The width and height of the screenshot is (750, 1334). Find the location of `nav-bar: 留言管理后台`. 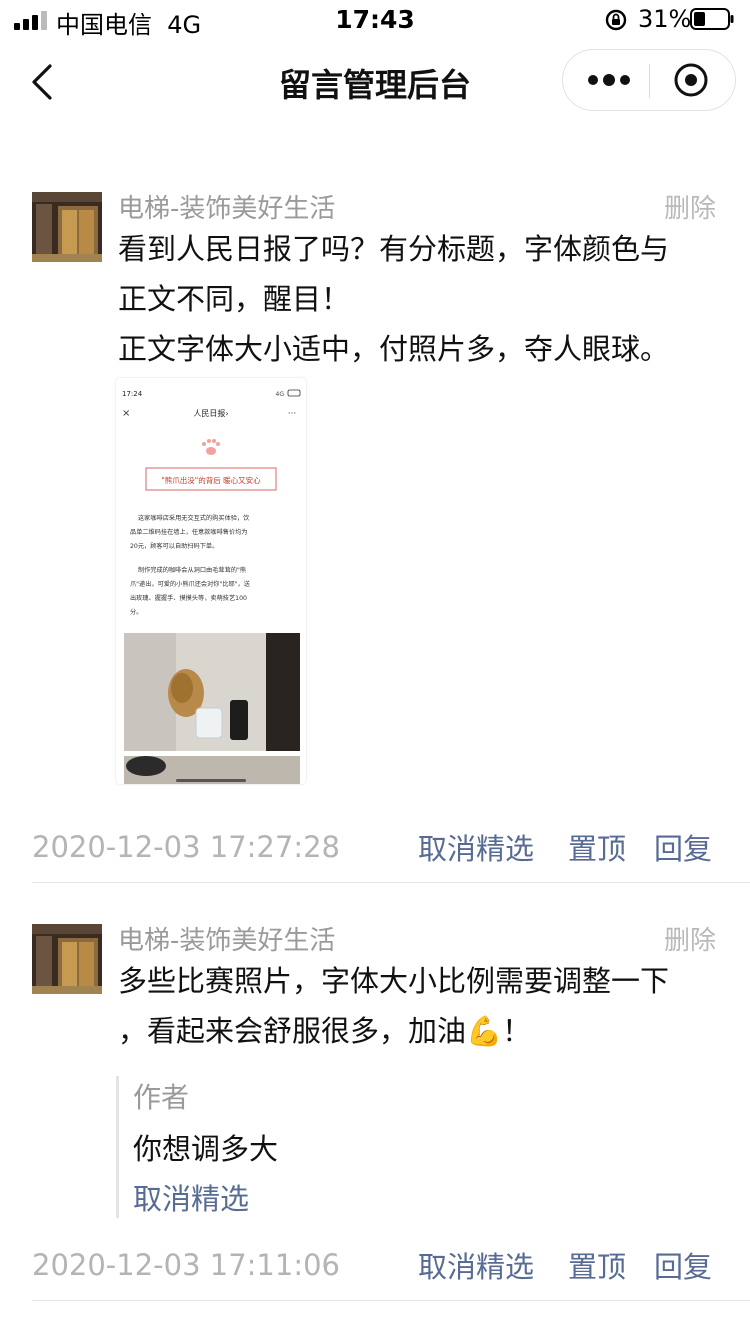

nav-bar: 留言管理后台 is located at coordinates (375, 83).